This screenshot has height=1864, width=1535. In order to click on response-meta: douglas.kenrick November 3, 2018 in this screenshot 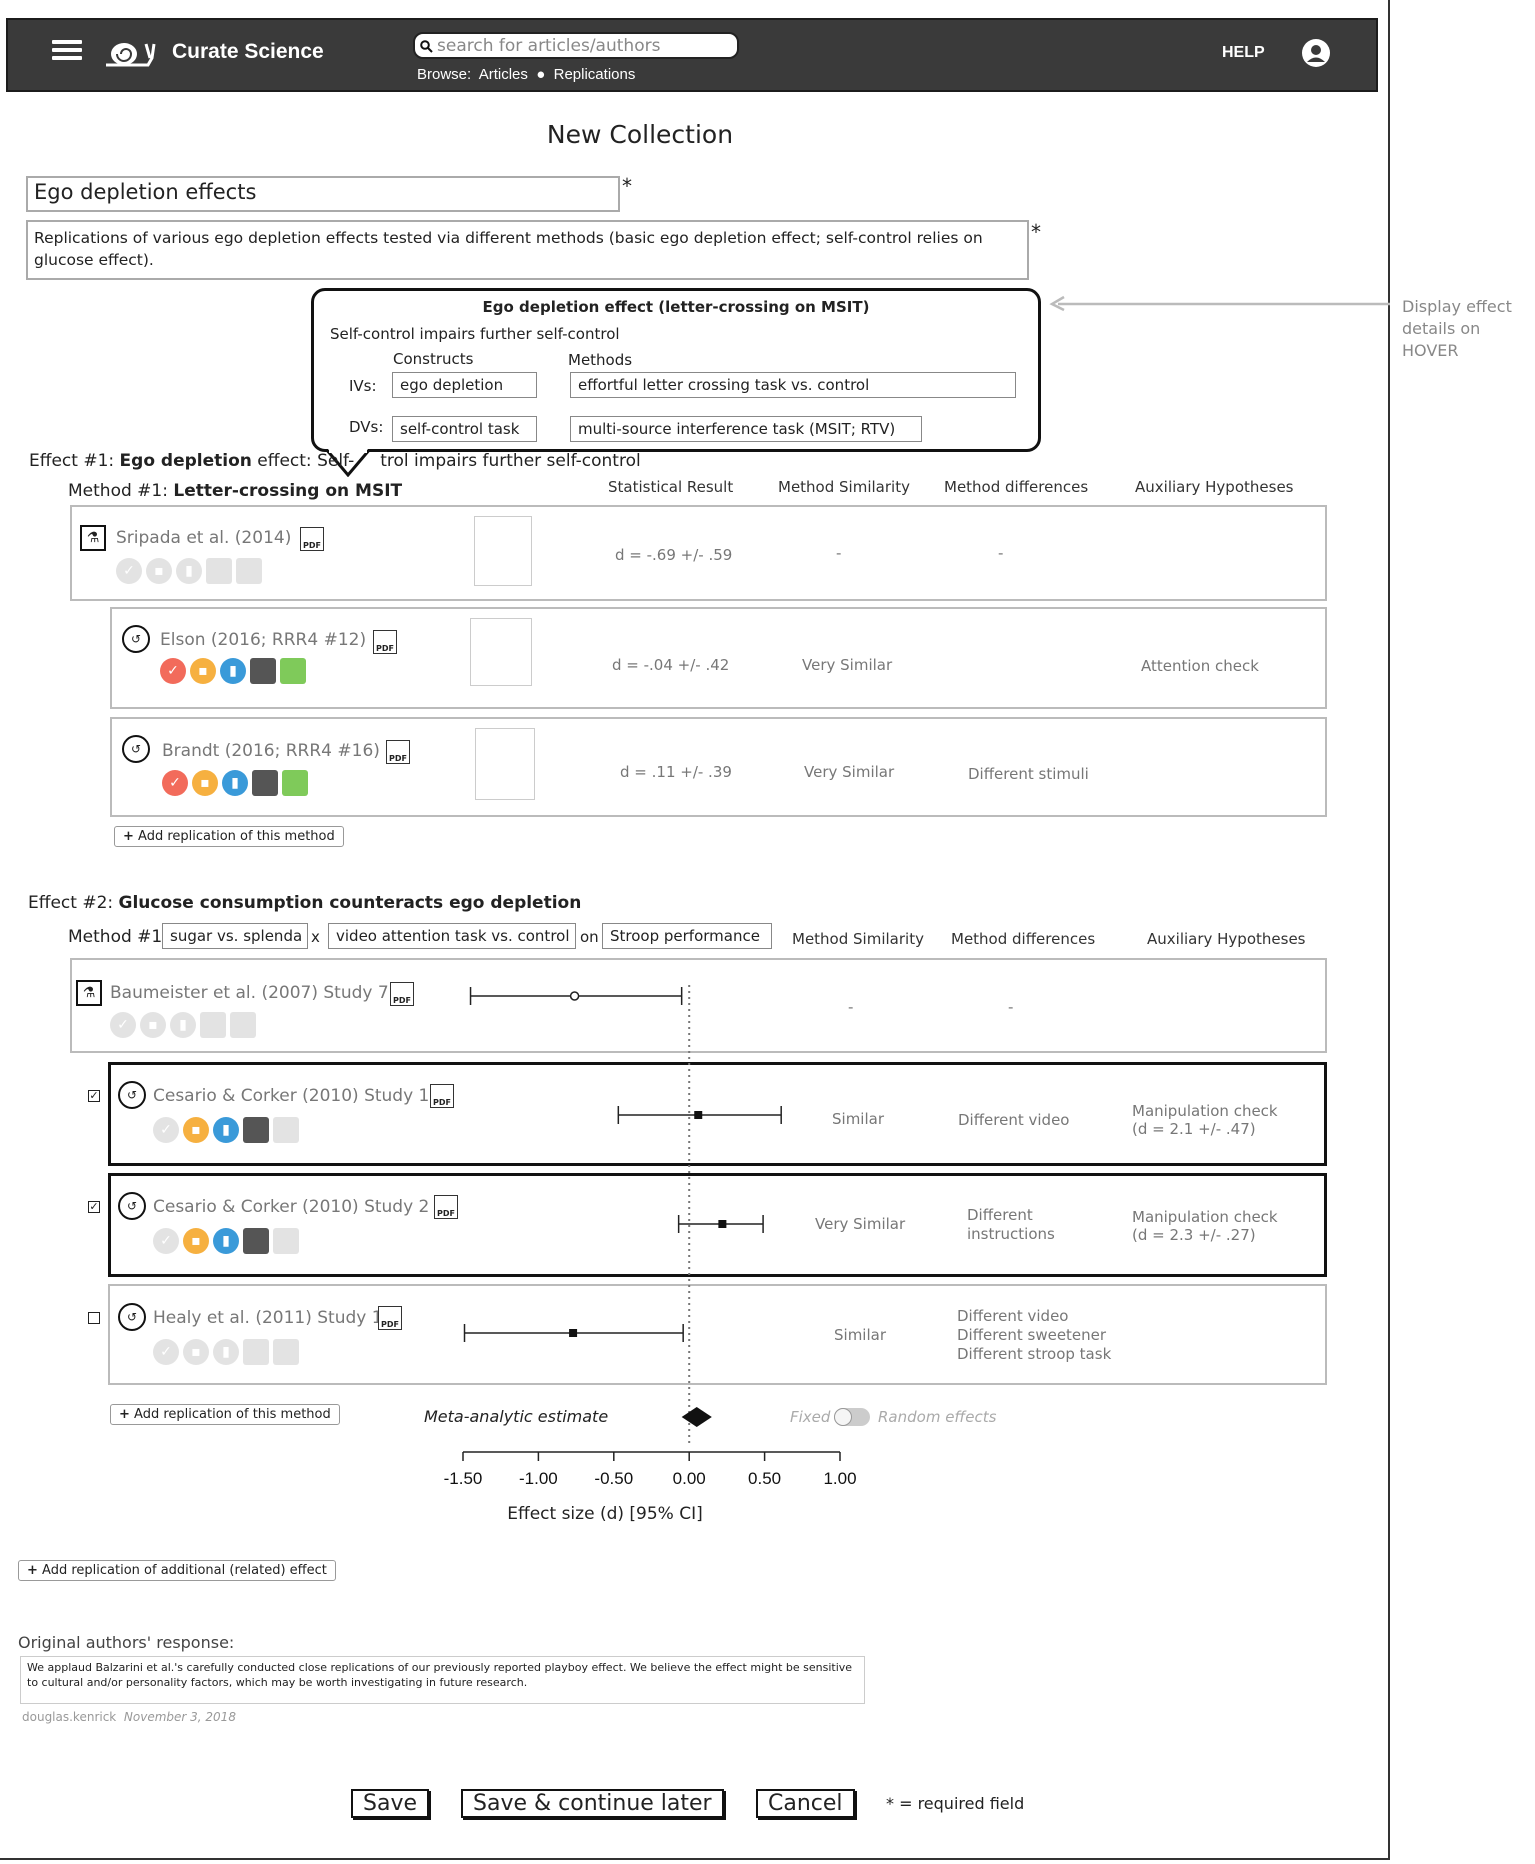, I will do `click(129, 1717)`.